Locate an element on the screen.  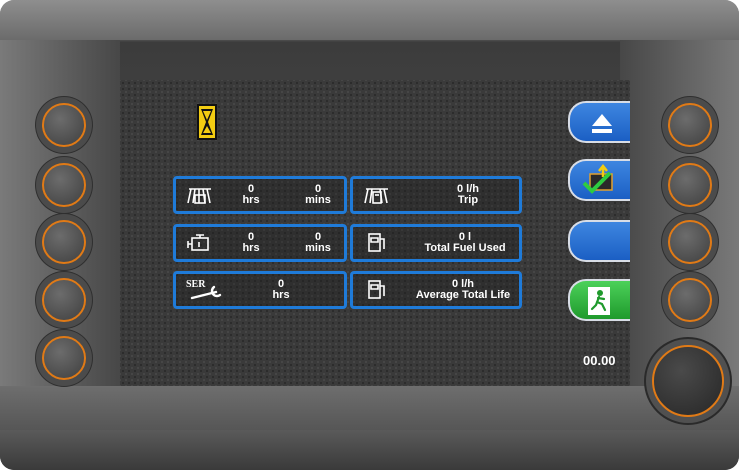
exit-softkey is located at coordinates (599, 300).